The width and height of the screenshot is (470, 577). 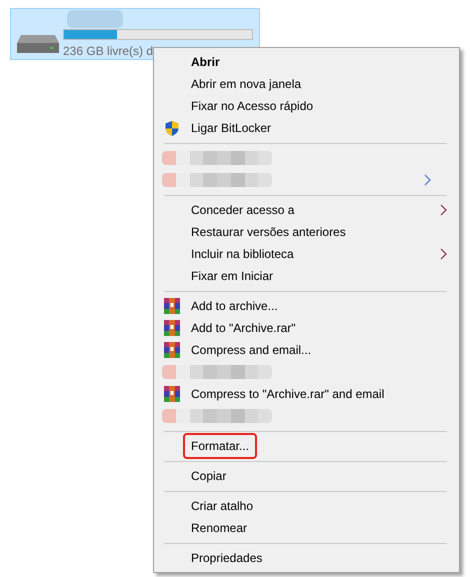 What do you see at coordinates (38, 43) in the screenshot?
I see `hard-drive-icon` at bounding box center [38, 43].